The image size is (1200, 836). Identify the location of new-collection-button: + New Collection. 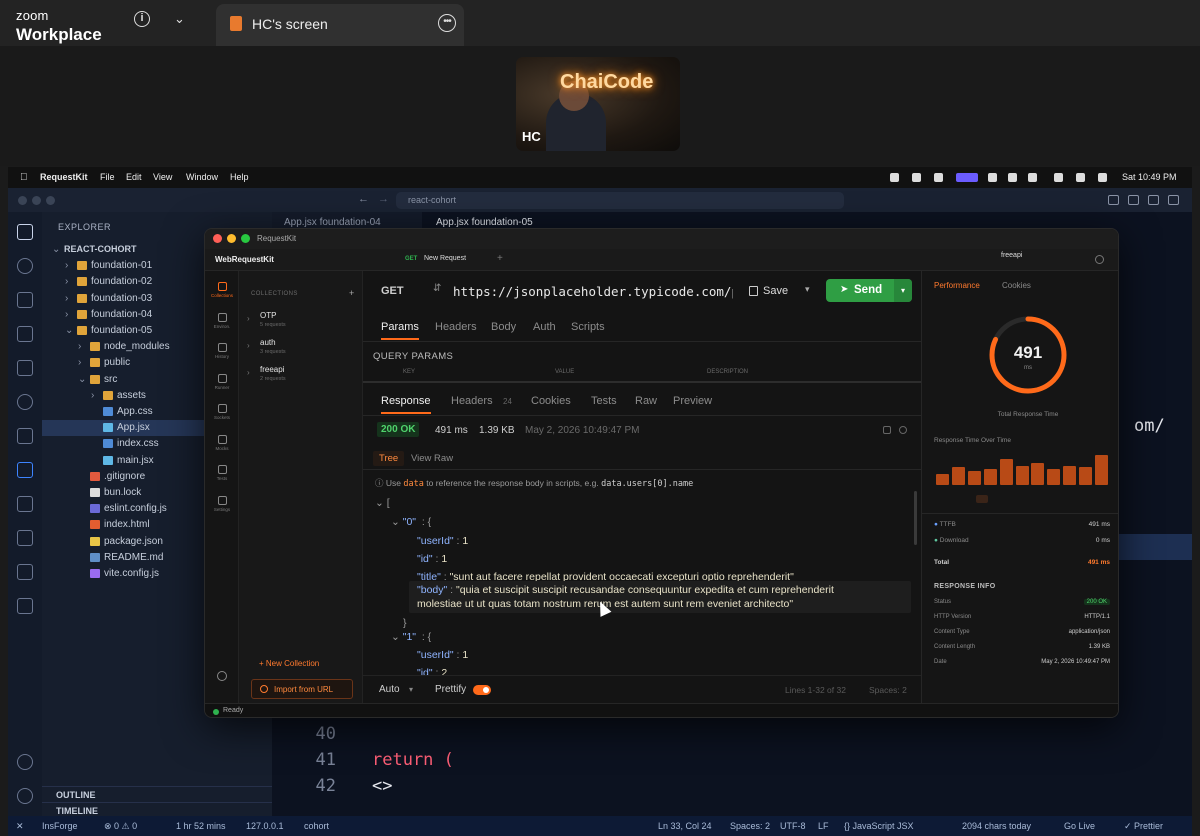
(289, 663).